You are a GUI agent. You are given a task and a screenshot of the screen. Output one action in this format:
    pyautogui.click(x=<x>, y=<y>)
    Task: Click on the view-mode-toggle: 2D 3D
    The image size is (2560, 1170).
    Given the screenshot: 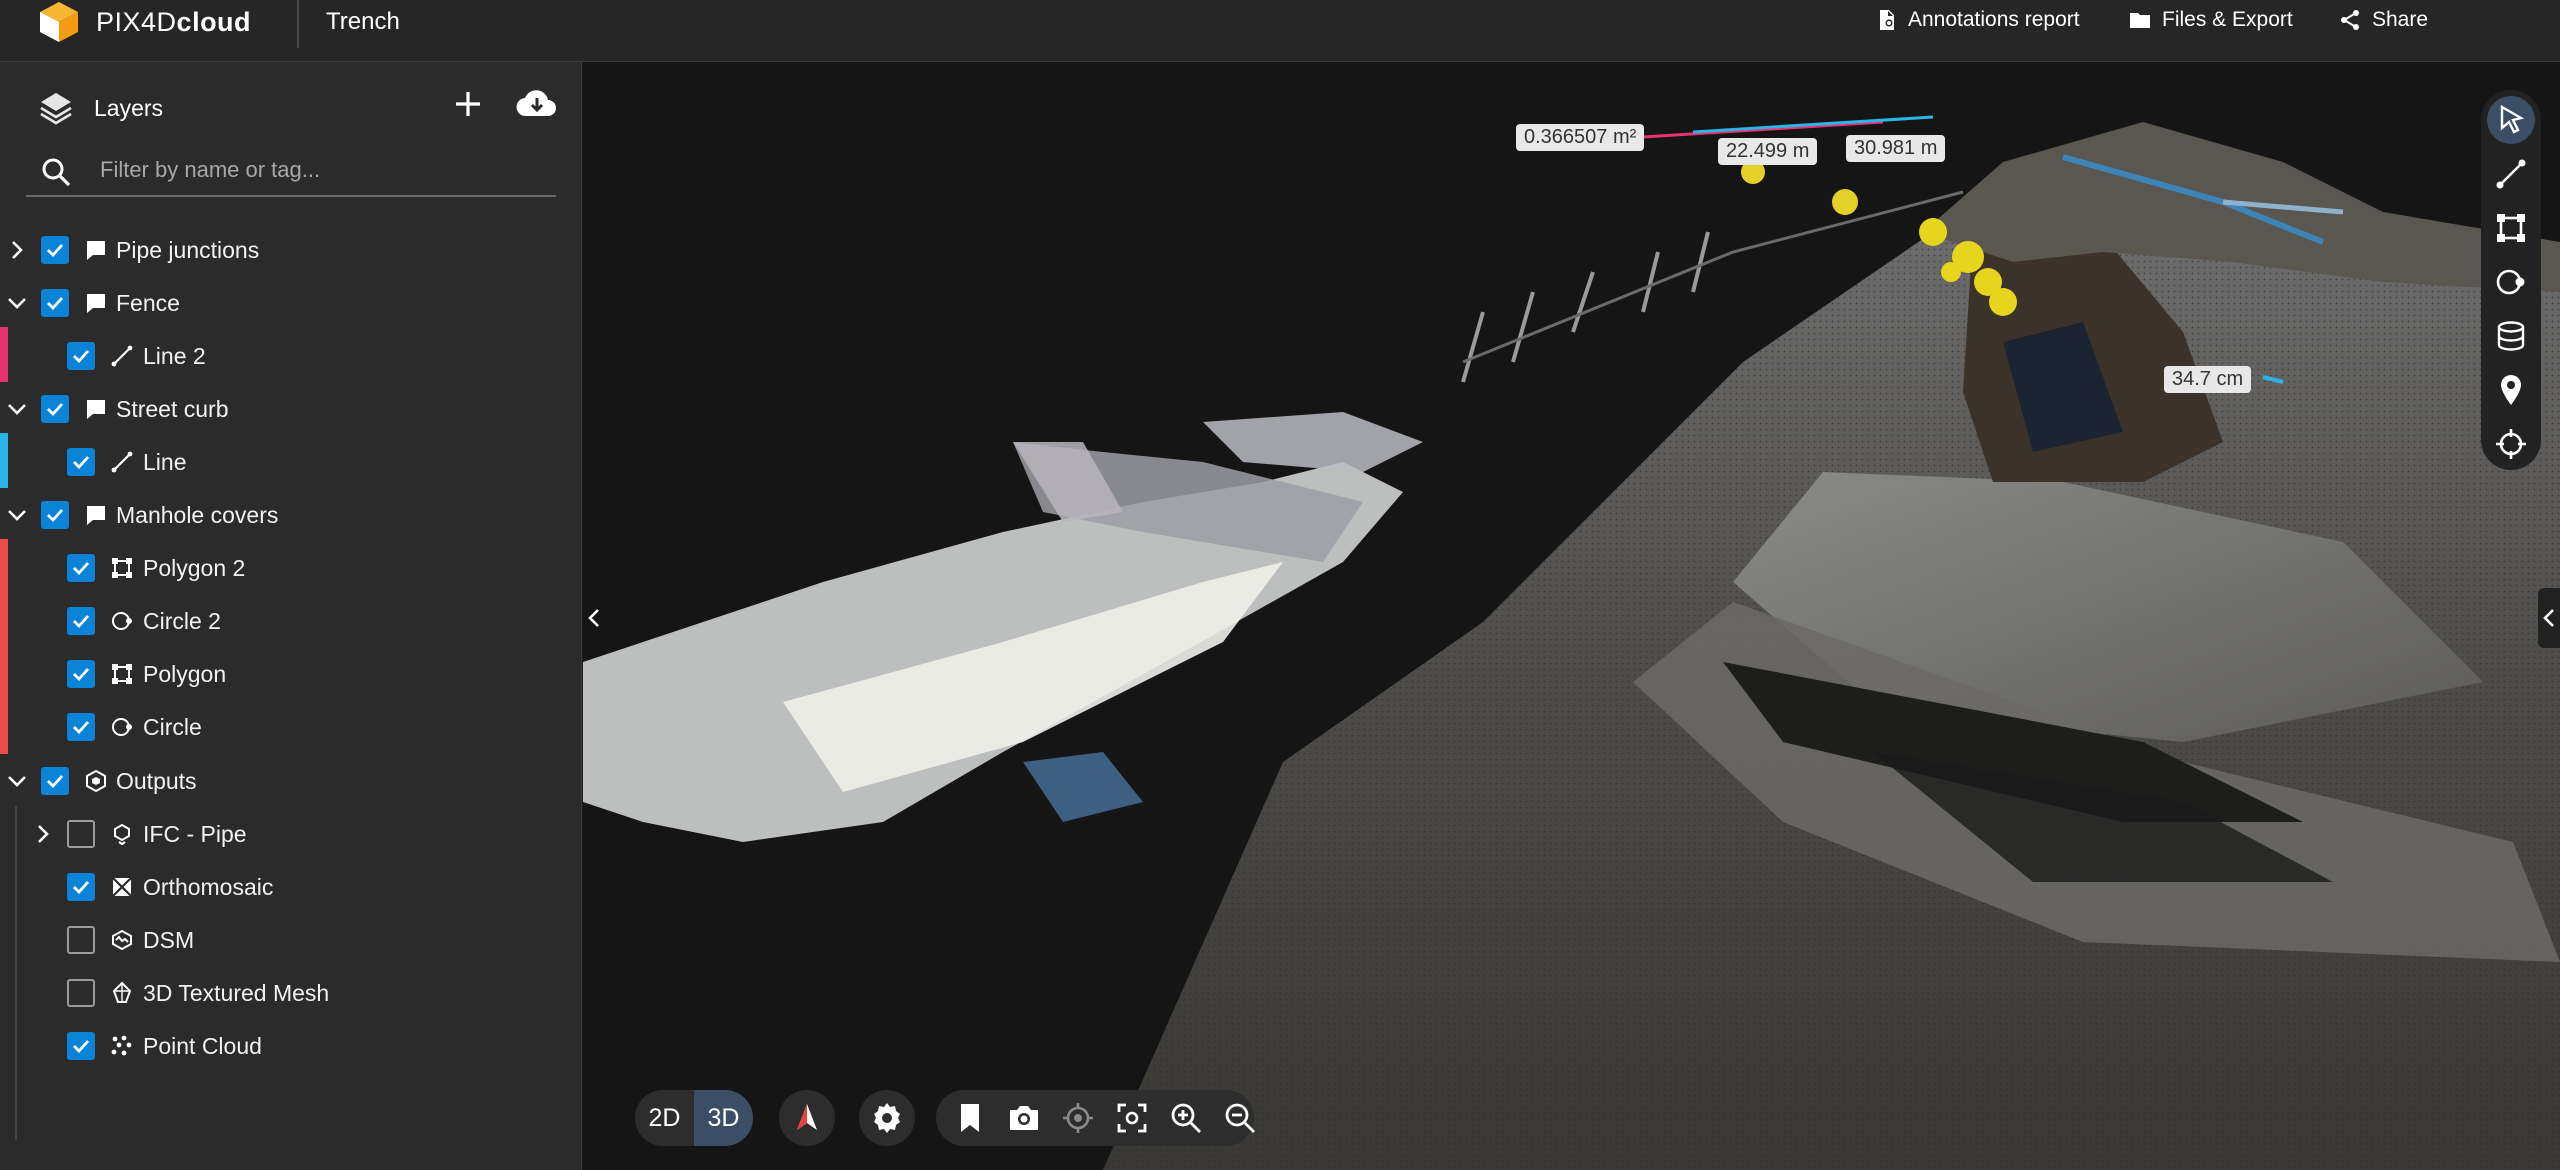 What is the action you would take?
    pyautogui.click(x=694, y=1118)
    